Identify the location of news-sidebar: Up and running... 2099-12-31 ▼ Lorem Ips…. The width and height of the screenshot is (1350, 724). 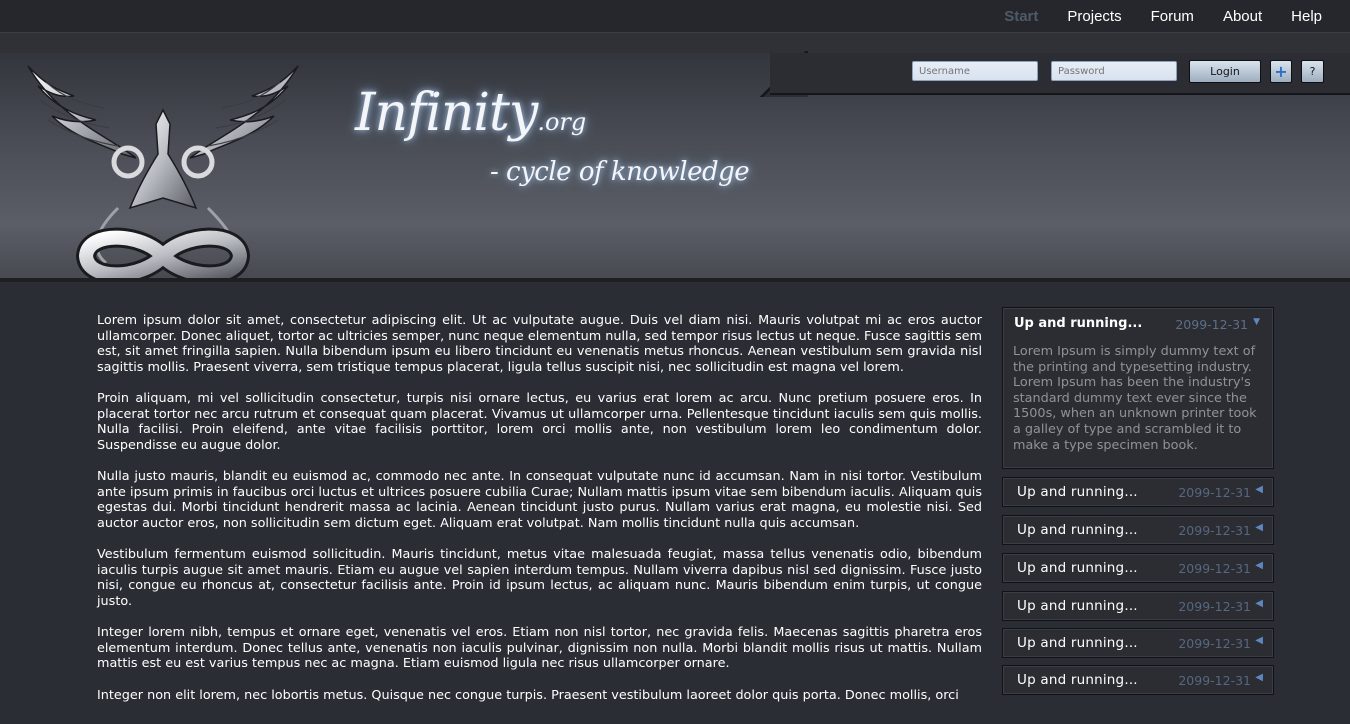
(1138, 501).